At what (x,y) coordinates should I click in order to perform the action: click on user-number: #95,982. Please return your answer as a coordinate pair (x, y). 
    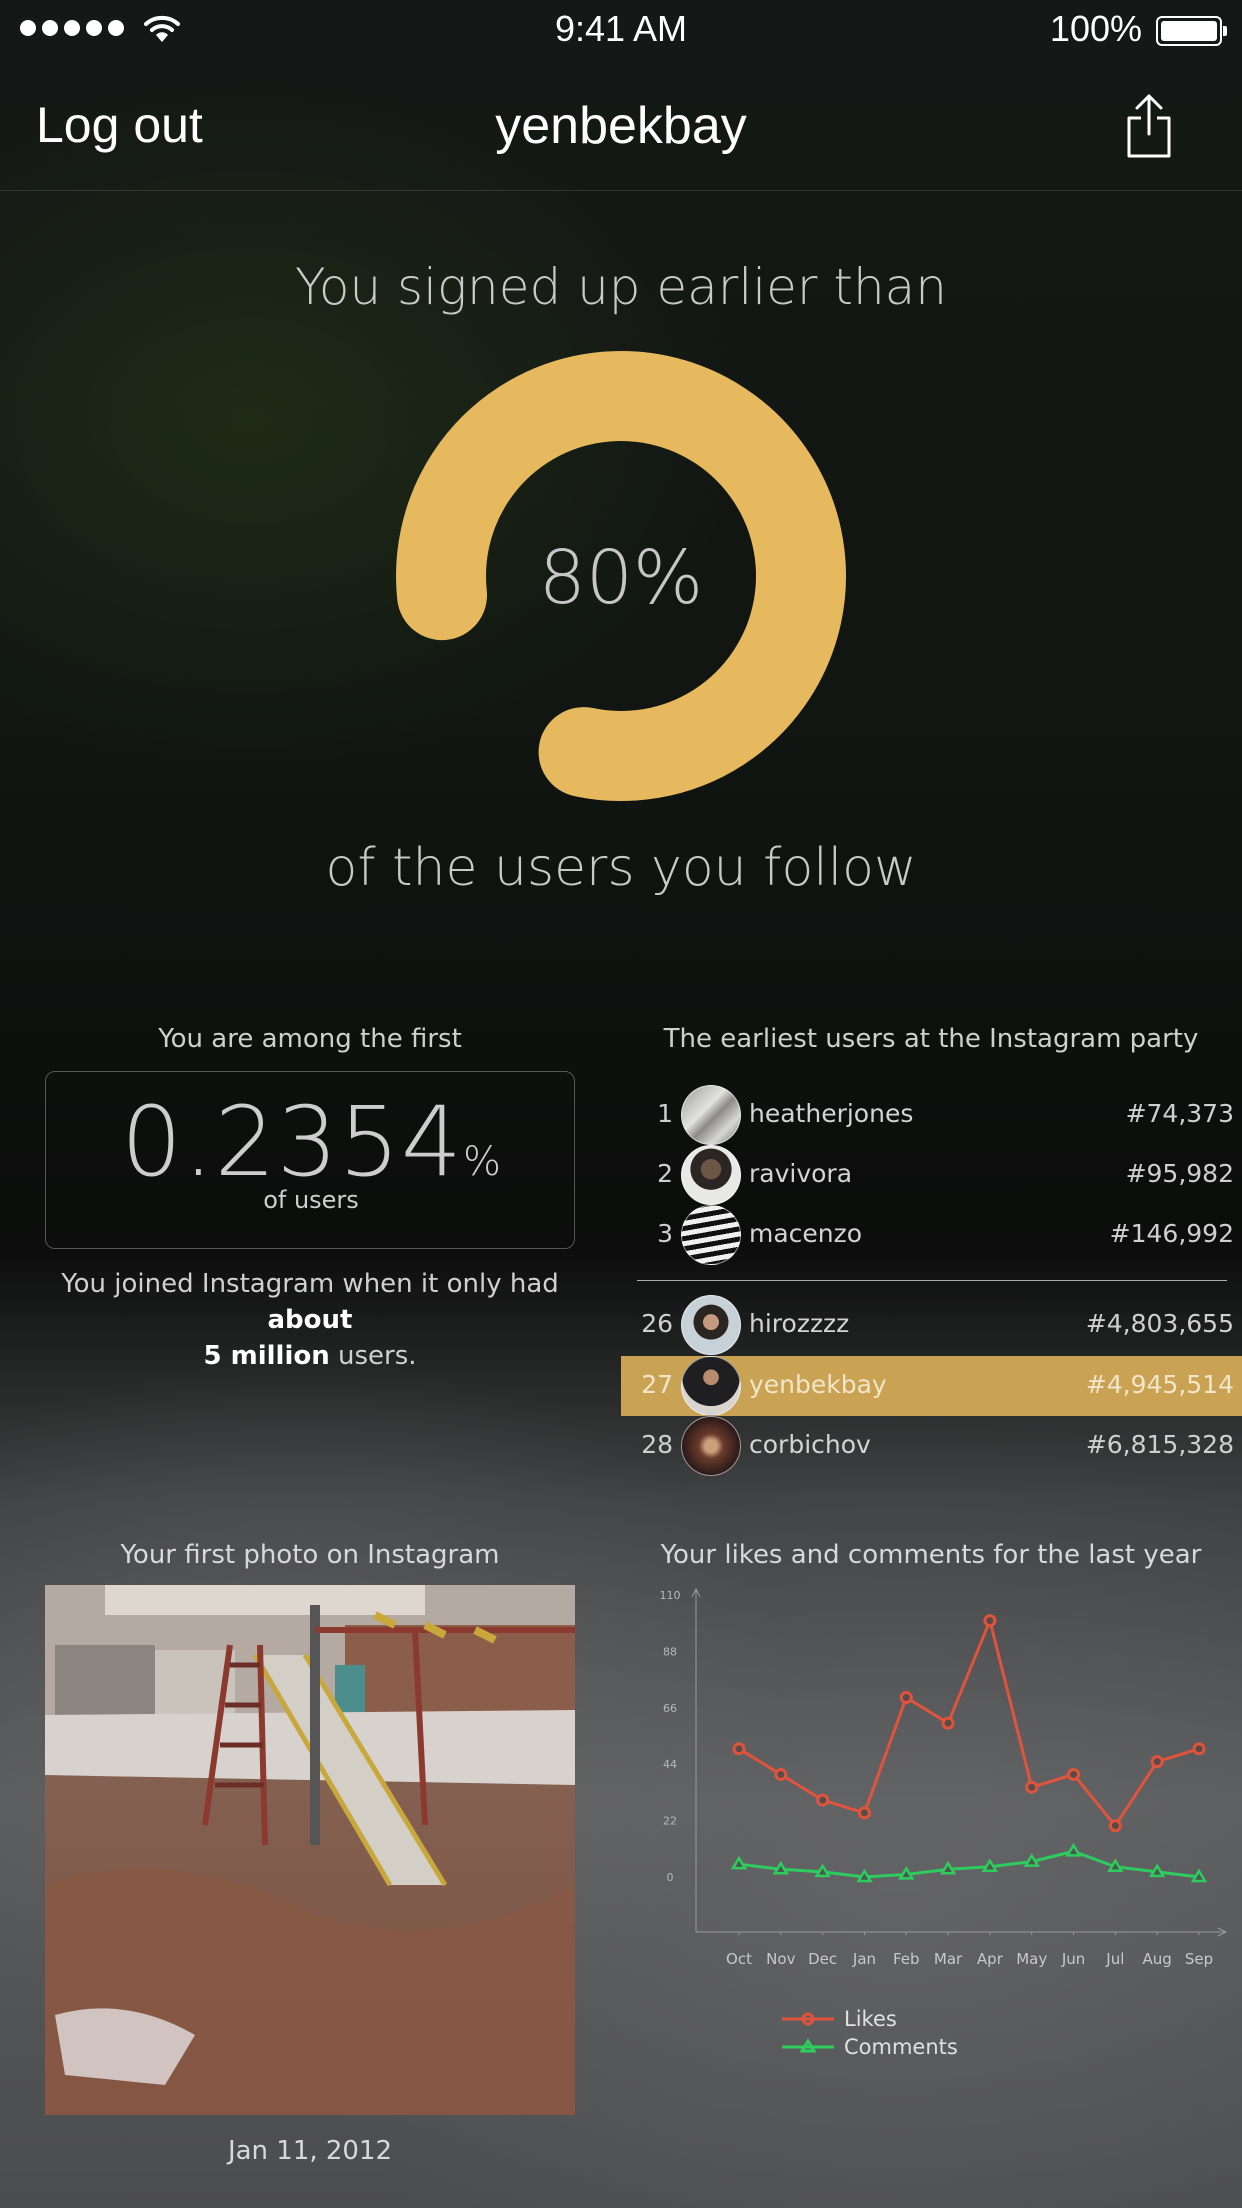
    Looking at the image, I should click on (1179, 1173).